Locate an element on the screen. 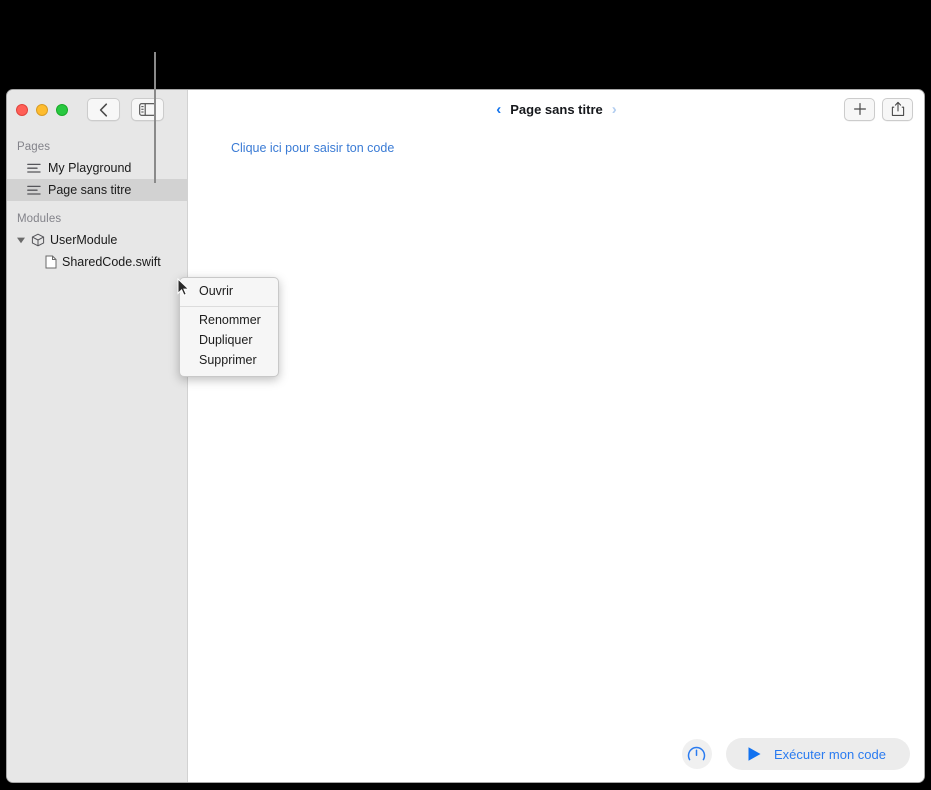 Image resolution: width=931 pixels, height=790 pixels. sidebar-section-pages: Pages My Playground Page sans titre is located at coordinates (97, 169).